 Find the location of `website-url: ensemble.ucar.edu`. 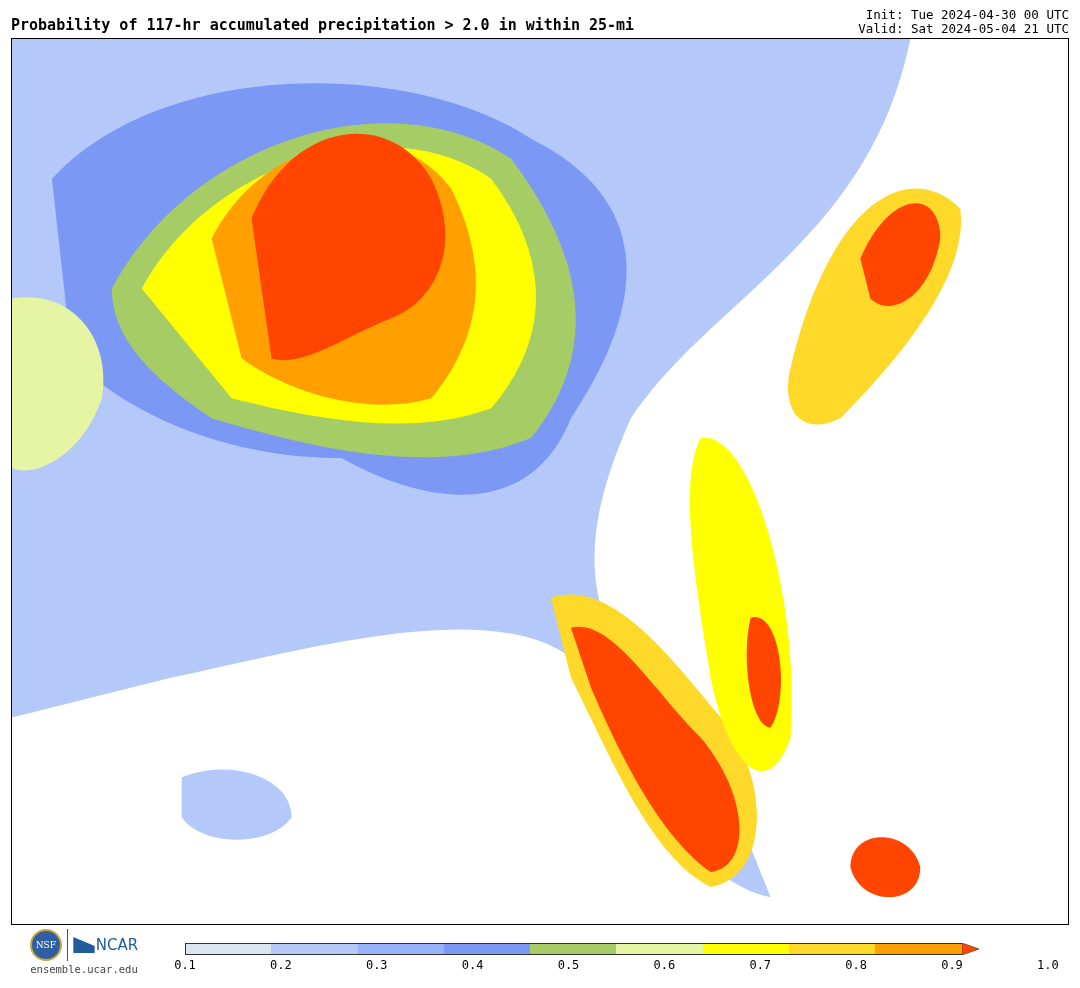

website-url: ensemble.ucar.edu is located at coordinates (84, 969).